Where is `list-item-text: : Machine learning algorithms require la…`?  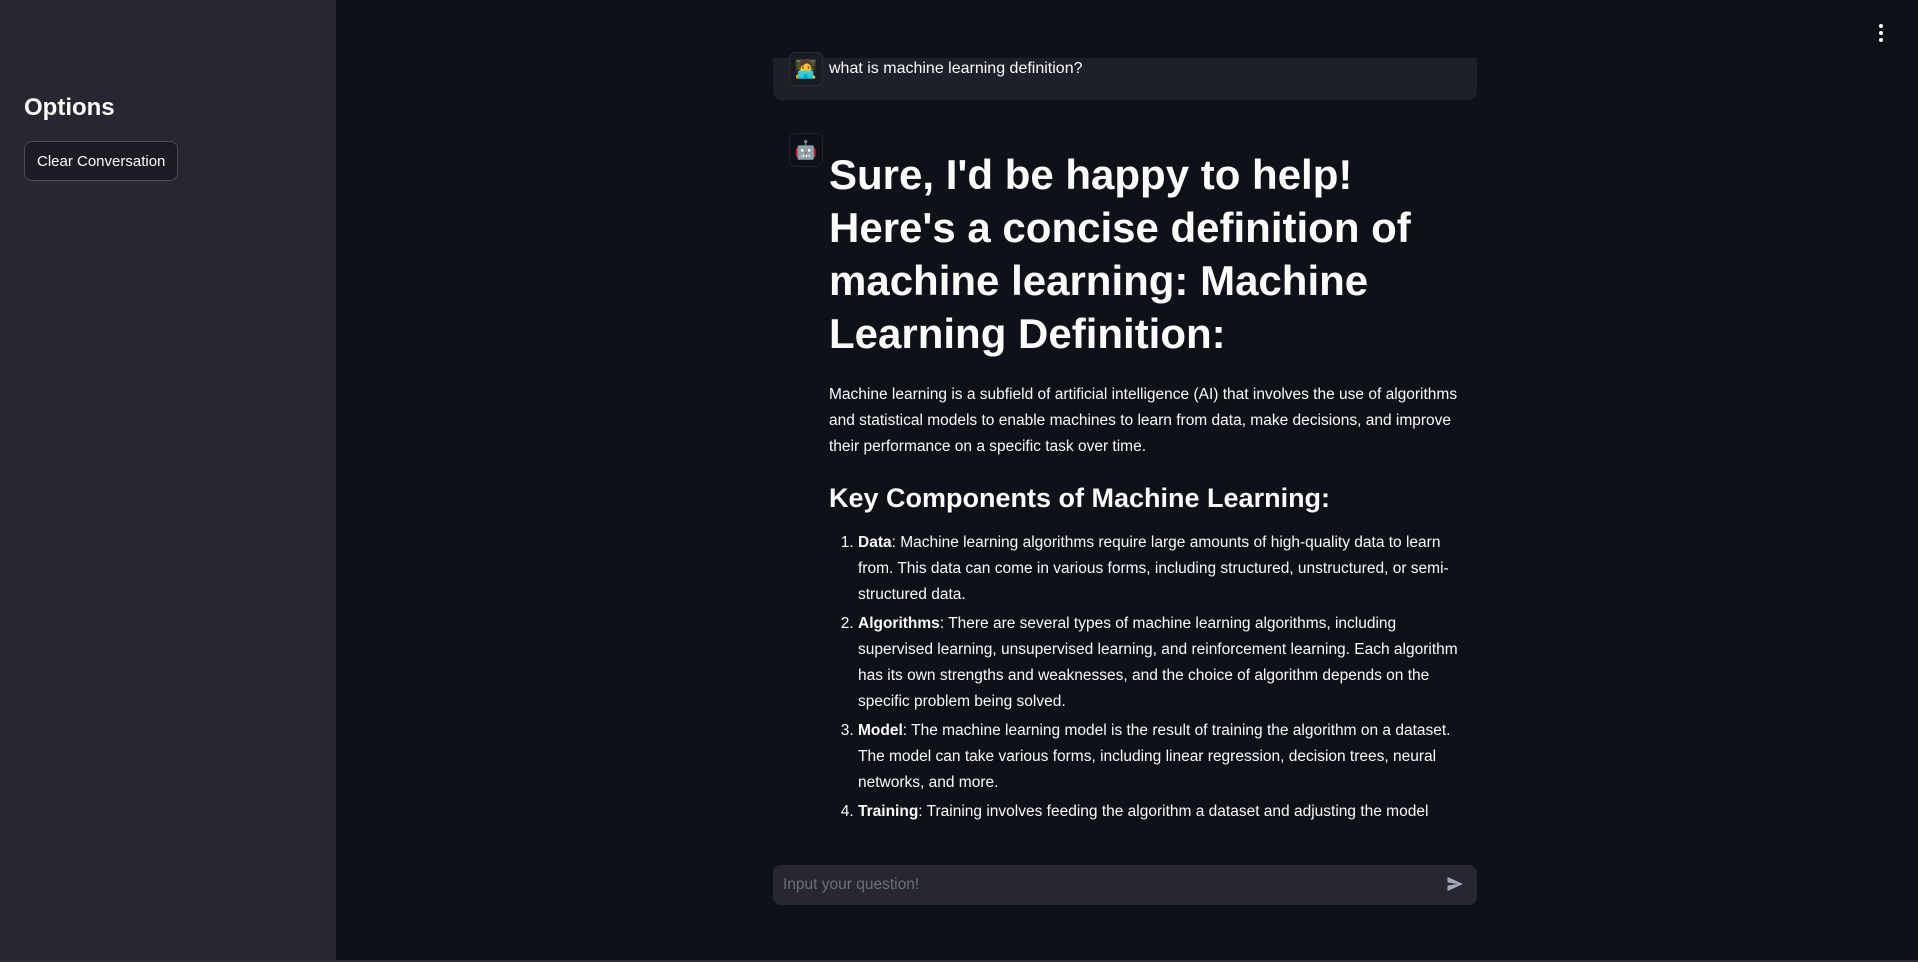 list-item-text: : Machine learning algorithms require la… is located at coordinates (1153, 568).